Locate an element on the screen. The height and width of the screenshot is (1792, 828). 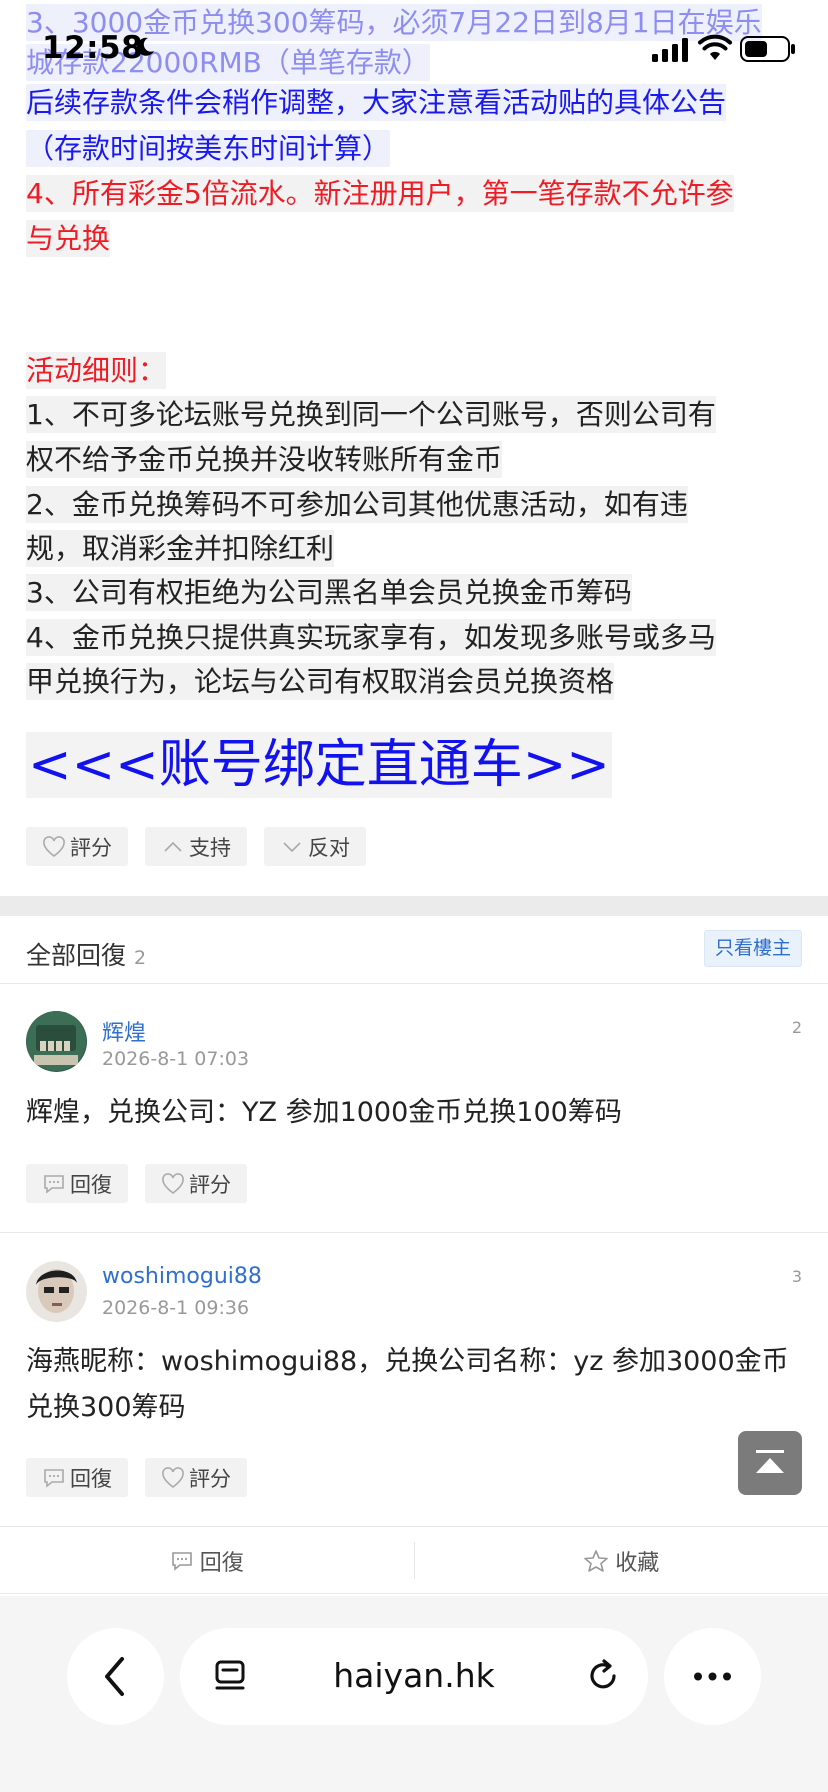
post-text: 规，取消彩金并扣除红利 is located at coordinates (180, 548).